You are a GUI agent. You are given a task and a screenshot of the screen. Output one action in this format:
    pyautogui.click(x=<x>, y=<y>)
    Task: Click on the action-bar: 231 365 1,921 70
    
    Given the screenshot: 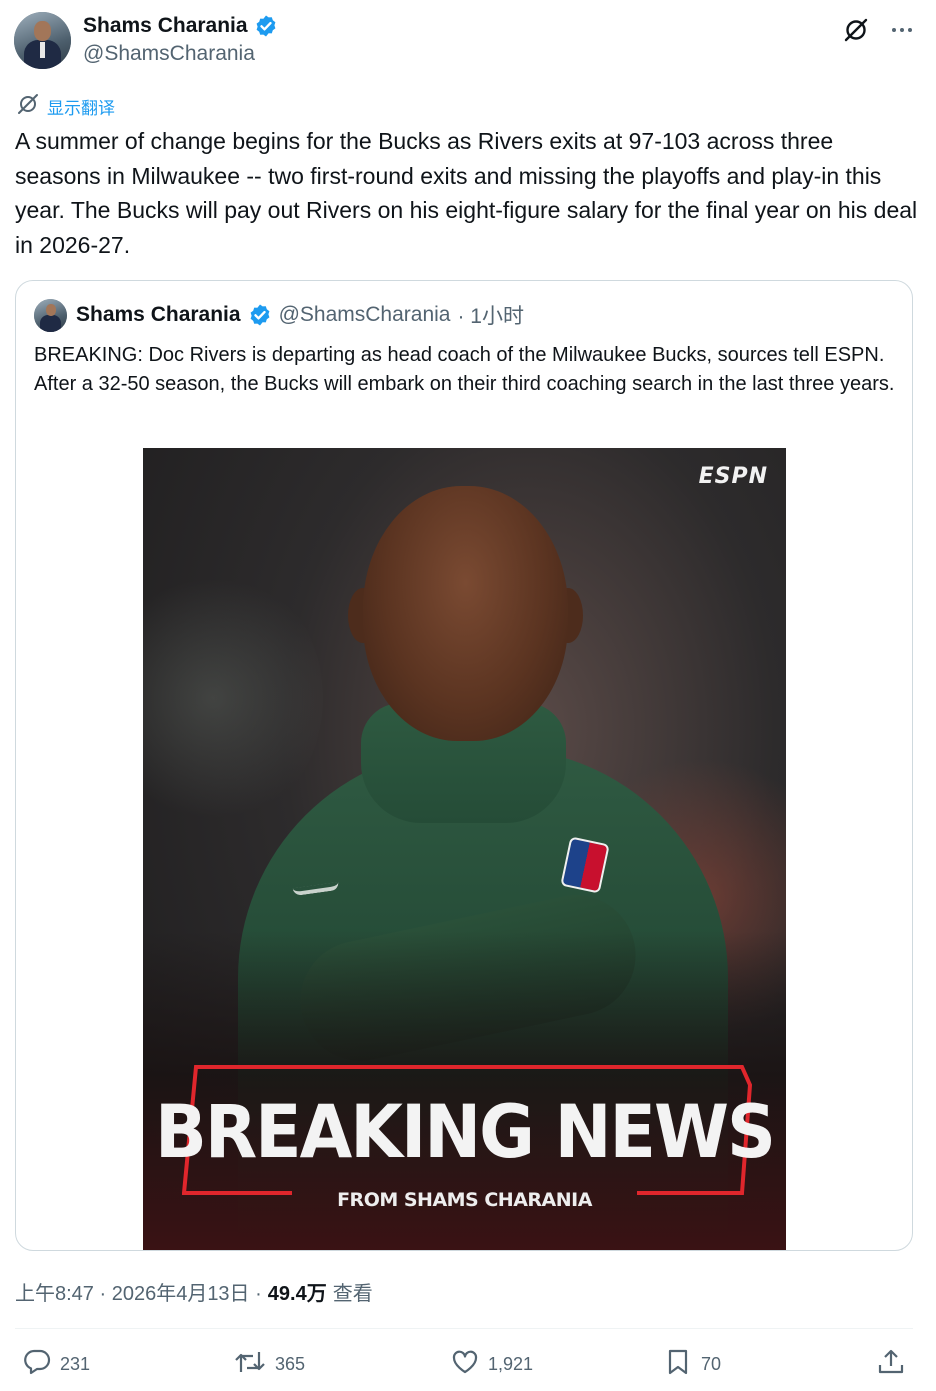 What is the action you would take?
    pyautogui.click(x=468, y=1364)
    